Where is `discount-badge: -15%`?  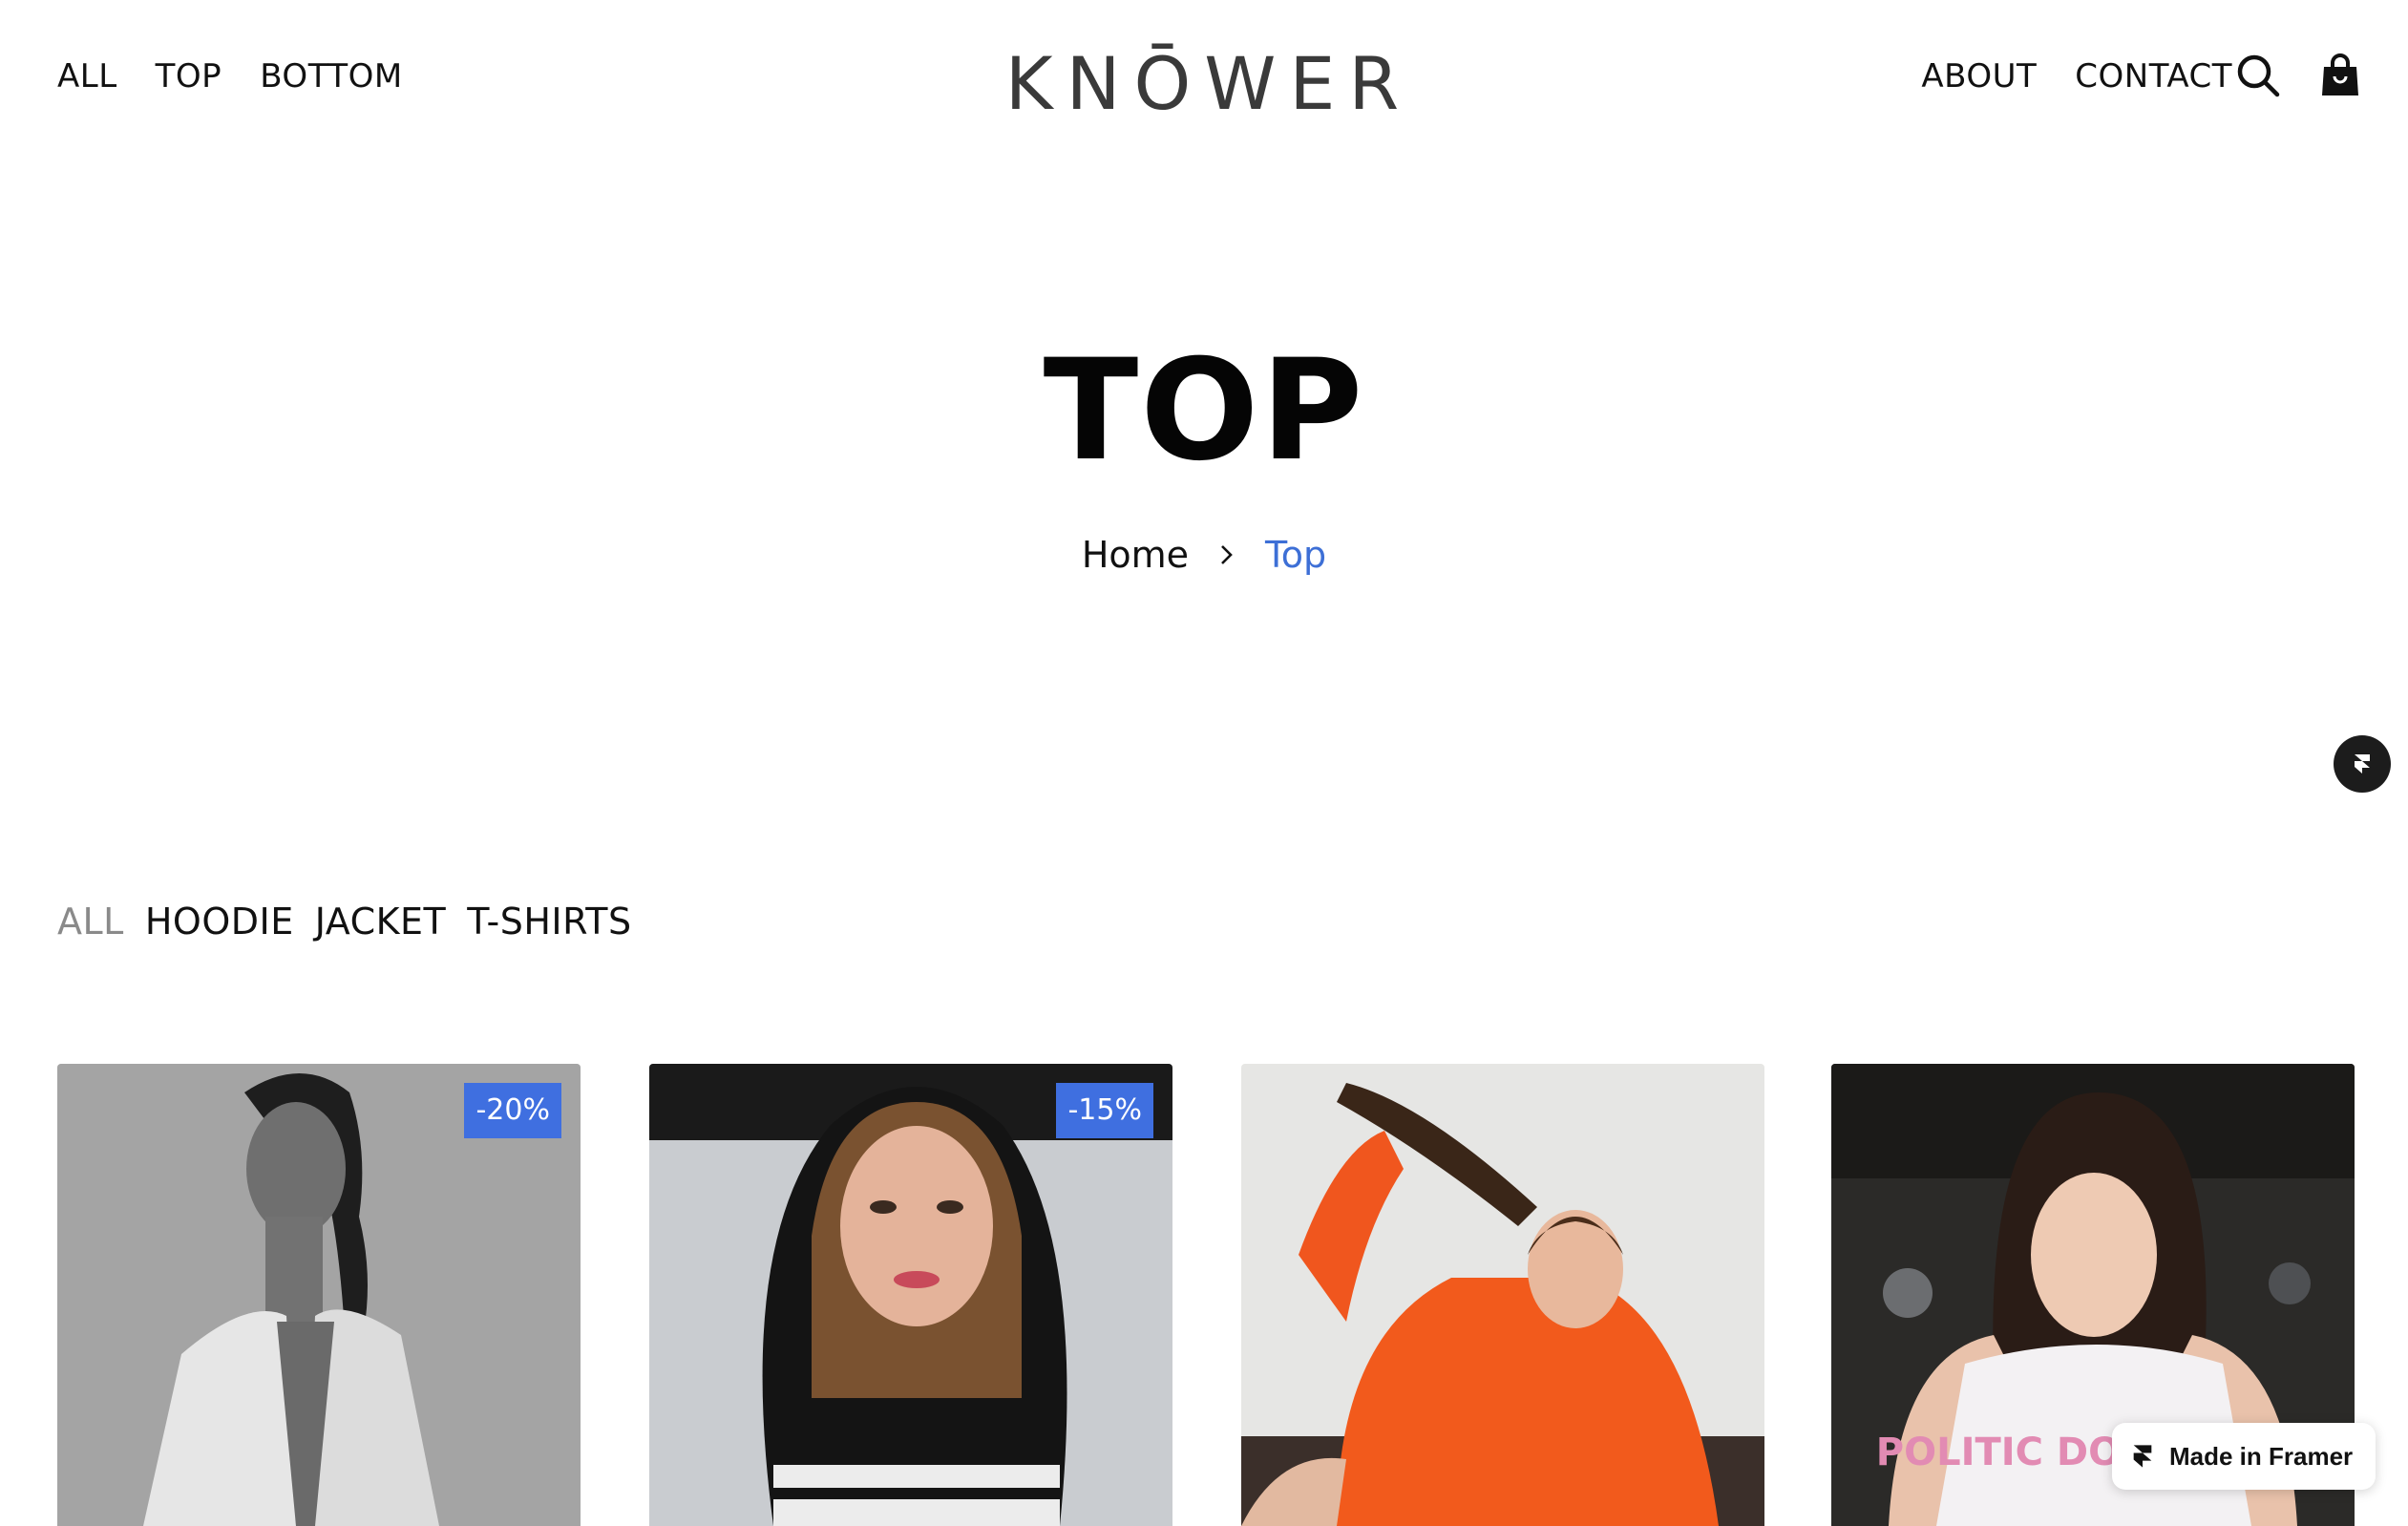
discount-badge: -15% is located at coordinates (1104, 1110).